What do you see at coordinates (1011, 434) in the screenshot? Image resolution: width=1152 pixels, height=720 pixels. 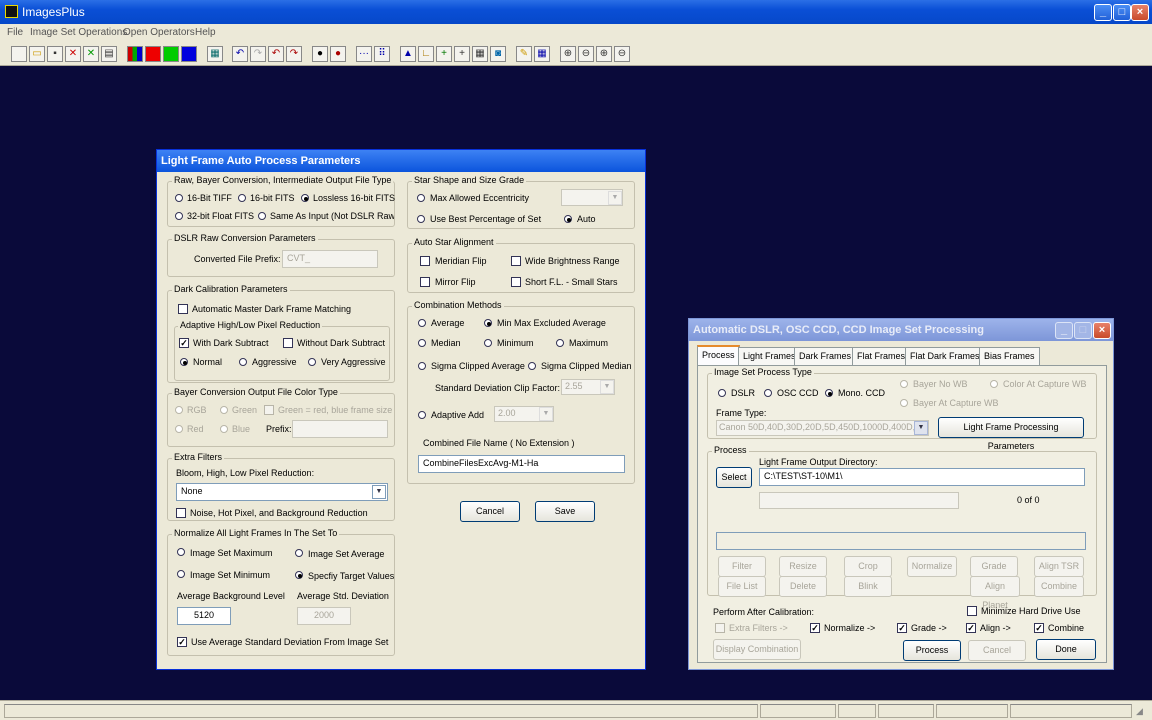 I see `lf-processing-params-button: Light Frame Processing Parameters` at bounding box center [1011, 434].